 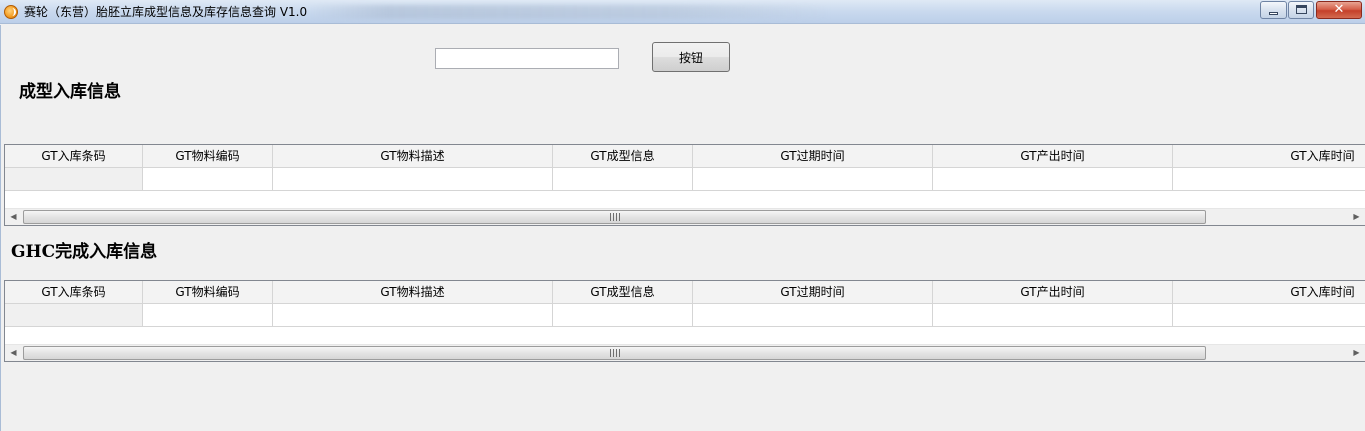 I want to click on maximize-button, so click(x=1301, y=10).